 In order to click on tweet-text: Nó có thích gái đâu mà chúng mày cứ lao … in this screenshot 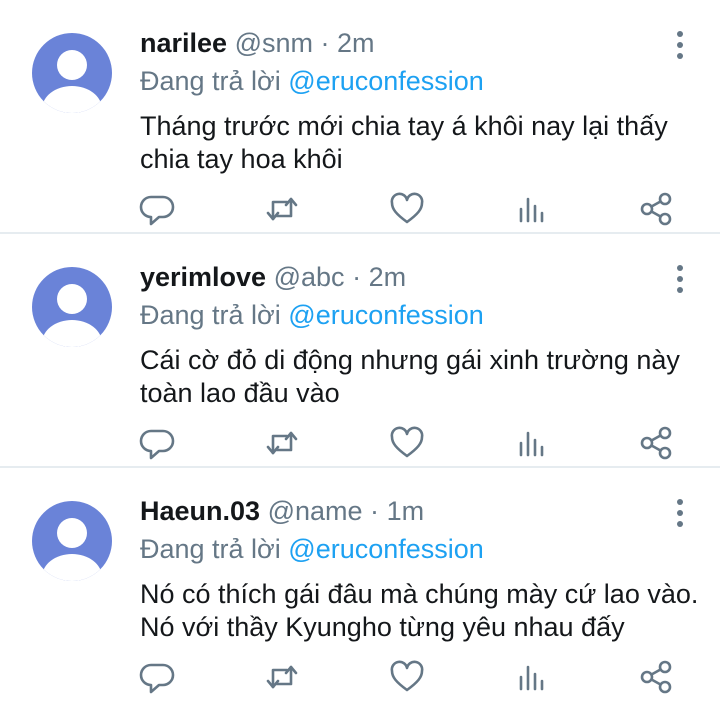, I will do `click(419, 610)`.